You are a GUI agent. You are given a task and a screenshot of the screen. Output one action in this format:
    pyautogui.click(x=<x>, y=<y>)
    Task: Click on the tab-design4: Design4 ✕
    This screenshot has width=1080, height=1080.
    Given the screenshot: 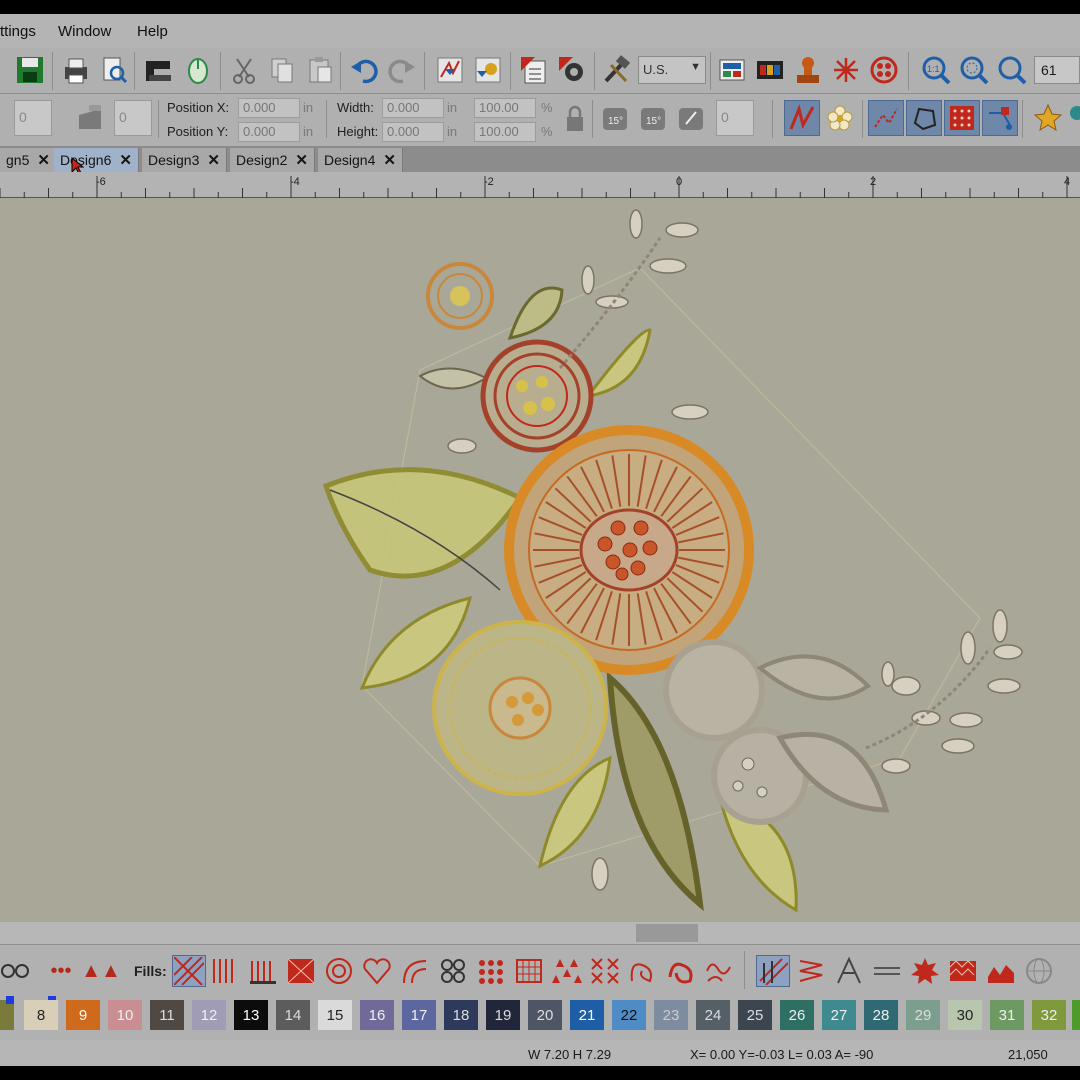 What is the action you would take?
    pyautogui.click(x=360, y=160)
    